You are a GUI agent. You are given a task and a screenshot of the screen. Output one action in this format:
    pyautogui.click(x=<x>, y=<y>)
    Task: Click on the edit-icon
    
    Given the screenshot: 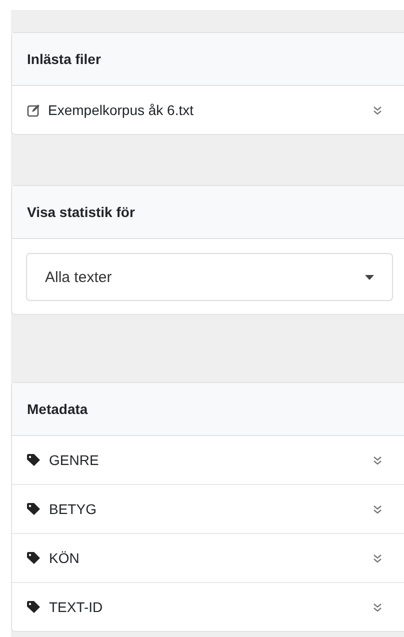 What is the action you would take?
    pyautogui.click(x=33, y=110)
    